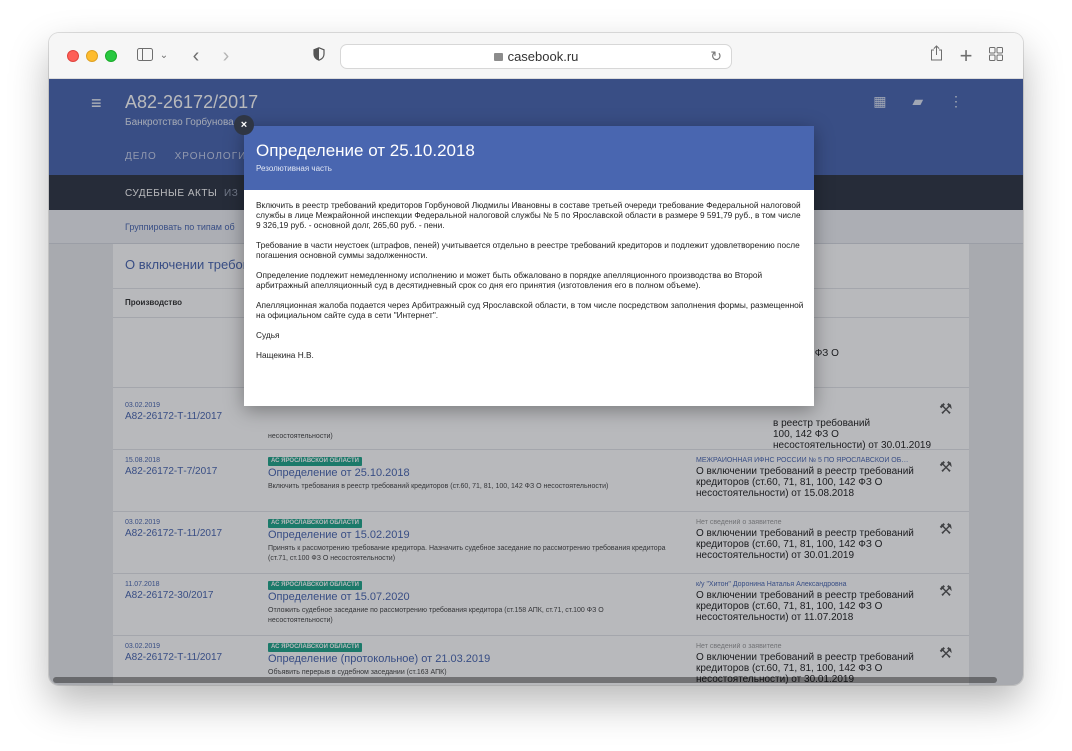 The width and height of the screenshot is (1072, 751). Describe the element at coordinates (196, 56) in the screenshot. I see `back-icon: ‹` at that location.